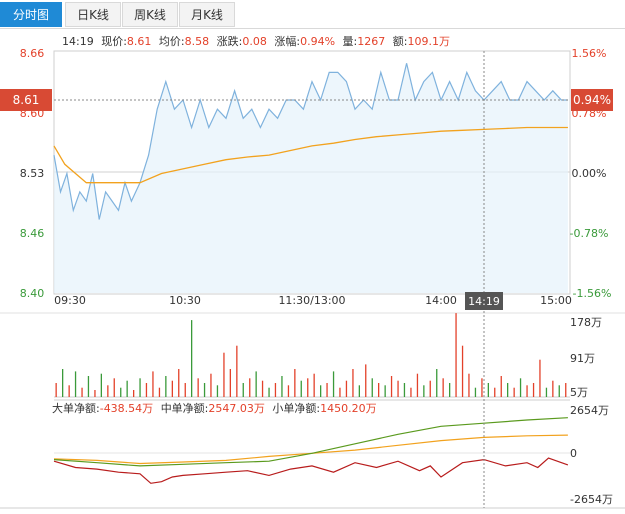 The width and height of the screenshot is (625, 514). What do you see at coordinates (586, 322) in the screenshot?
I see `vol-tick-0: 178万` at bounding box center [586, 322].